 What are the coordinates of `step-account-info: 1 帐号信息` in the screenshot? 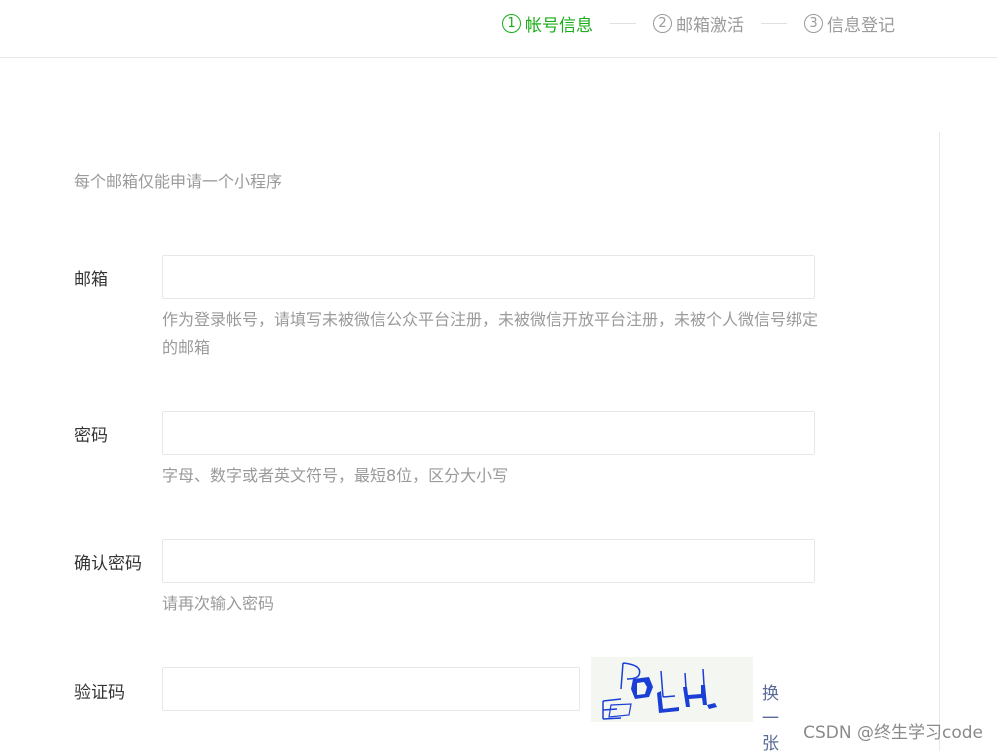 It's located at (547, 23).